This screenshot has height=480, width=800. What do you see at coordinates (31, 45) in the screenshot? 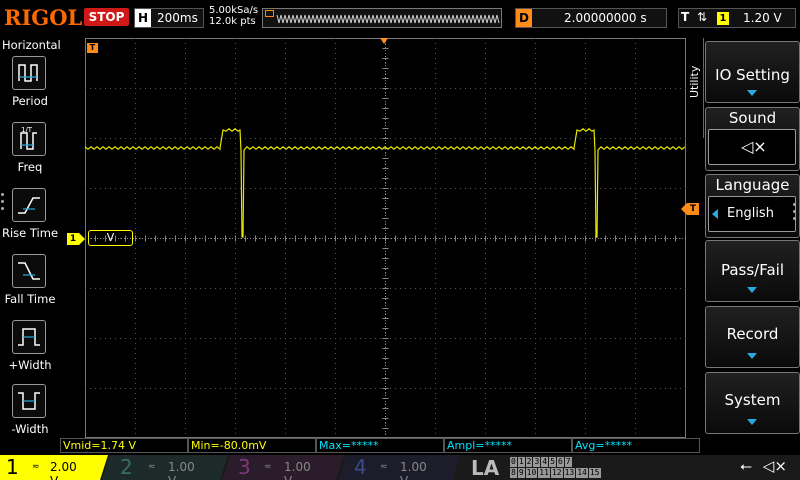
I see `panel-title: Horizontal` at bounding box center [31, 45].